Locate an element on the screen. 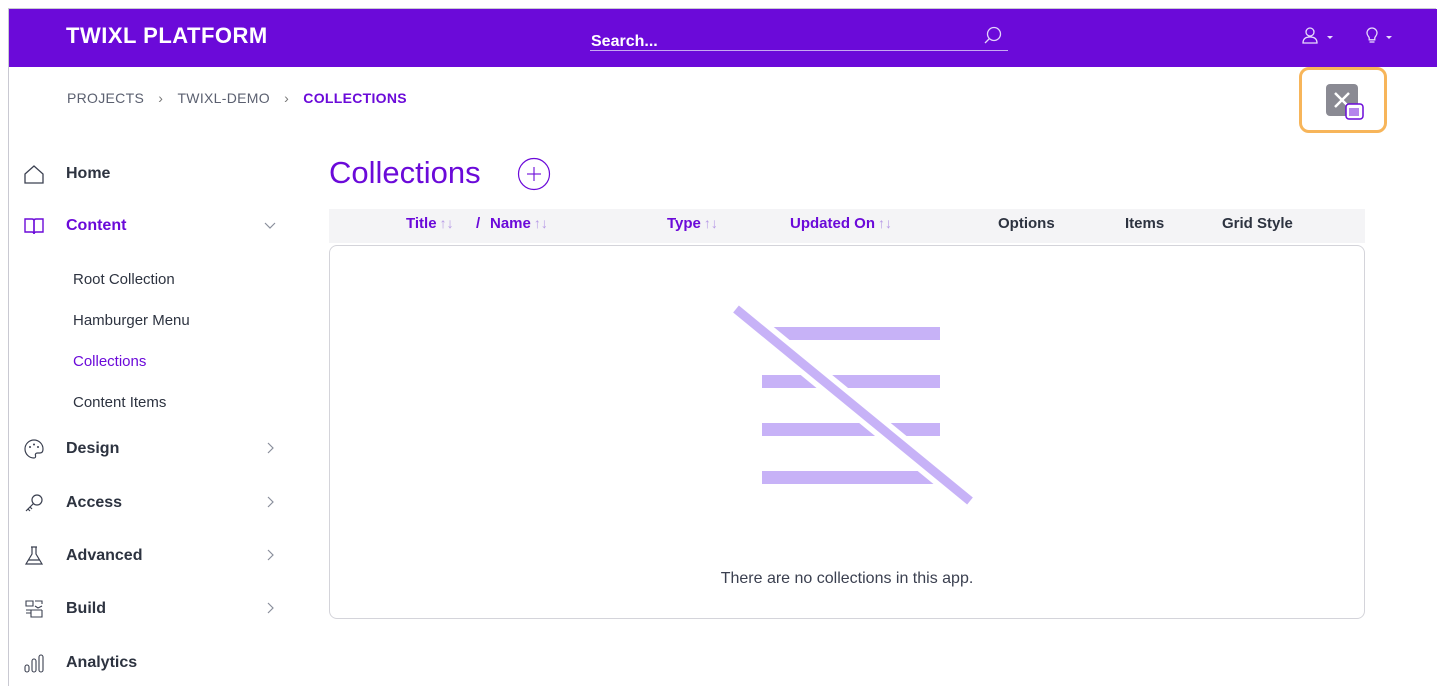 This screenshot has height=686, width=1438. column-options: Options is located at coordinates (1026, 223).